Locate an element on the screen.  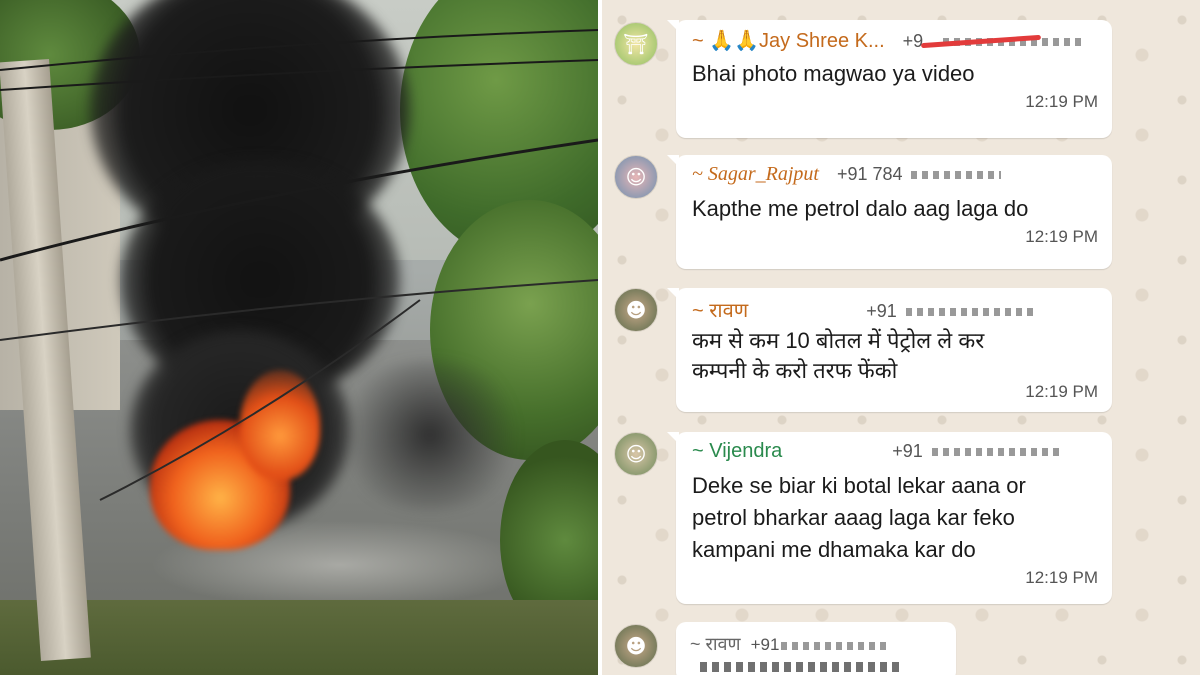
message-line: कम से कम 10 बोतल में पेट्रोल ले कर is located at coordinates (838, 340).